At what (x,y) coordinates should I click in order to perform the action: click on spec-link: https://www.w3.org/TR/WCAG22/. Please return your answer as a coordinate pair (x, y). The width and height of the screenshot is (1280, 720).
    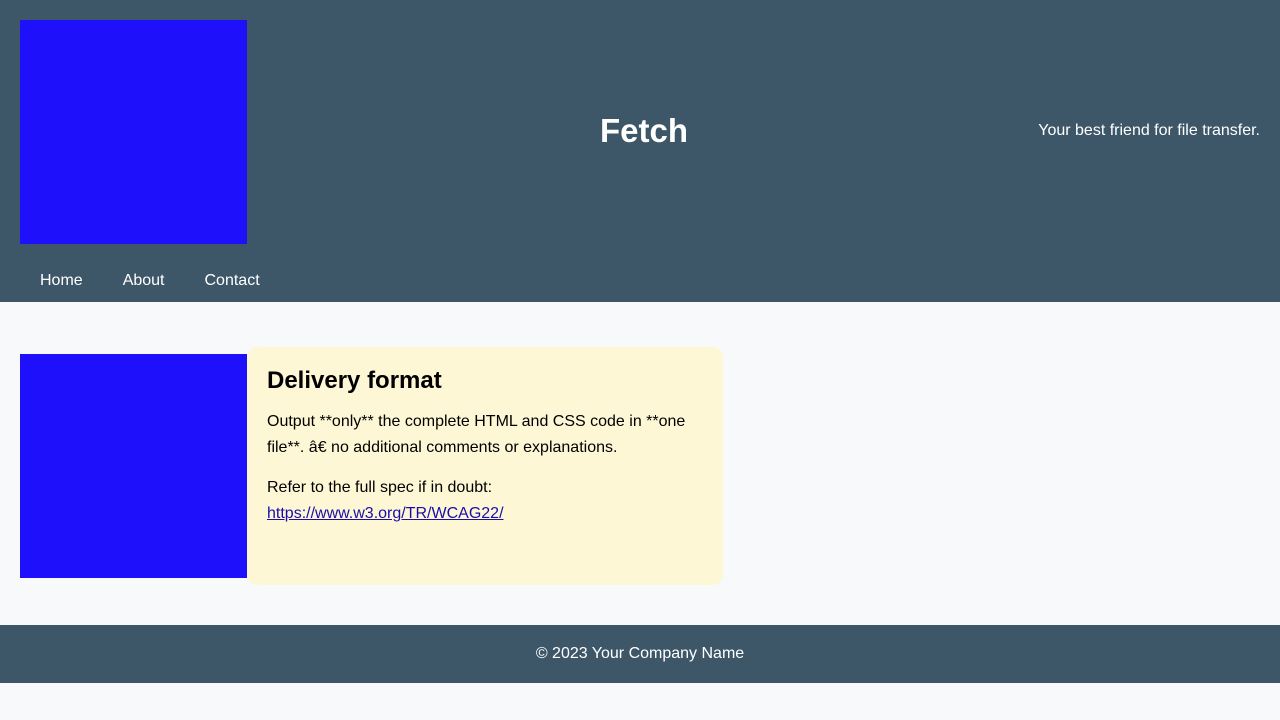
    Looking at the image, I should click on (385, 513).